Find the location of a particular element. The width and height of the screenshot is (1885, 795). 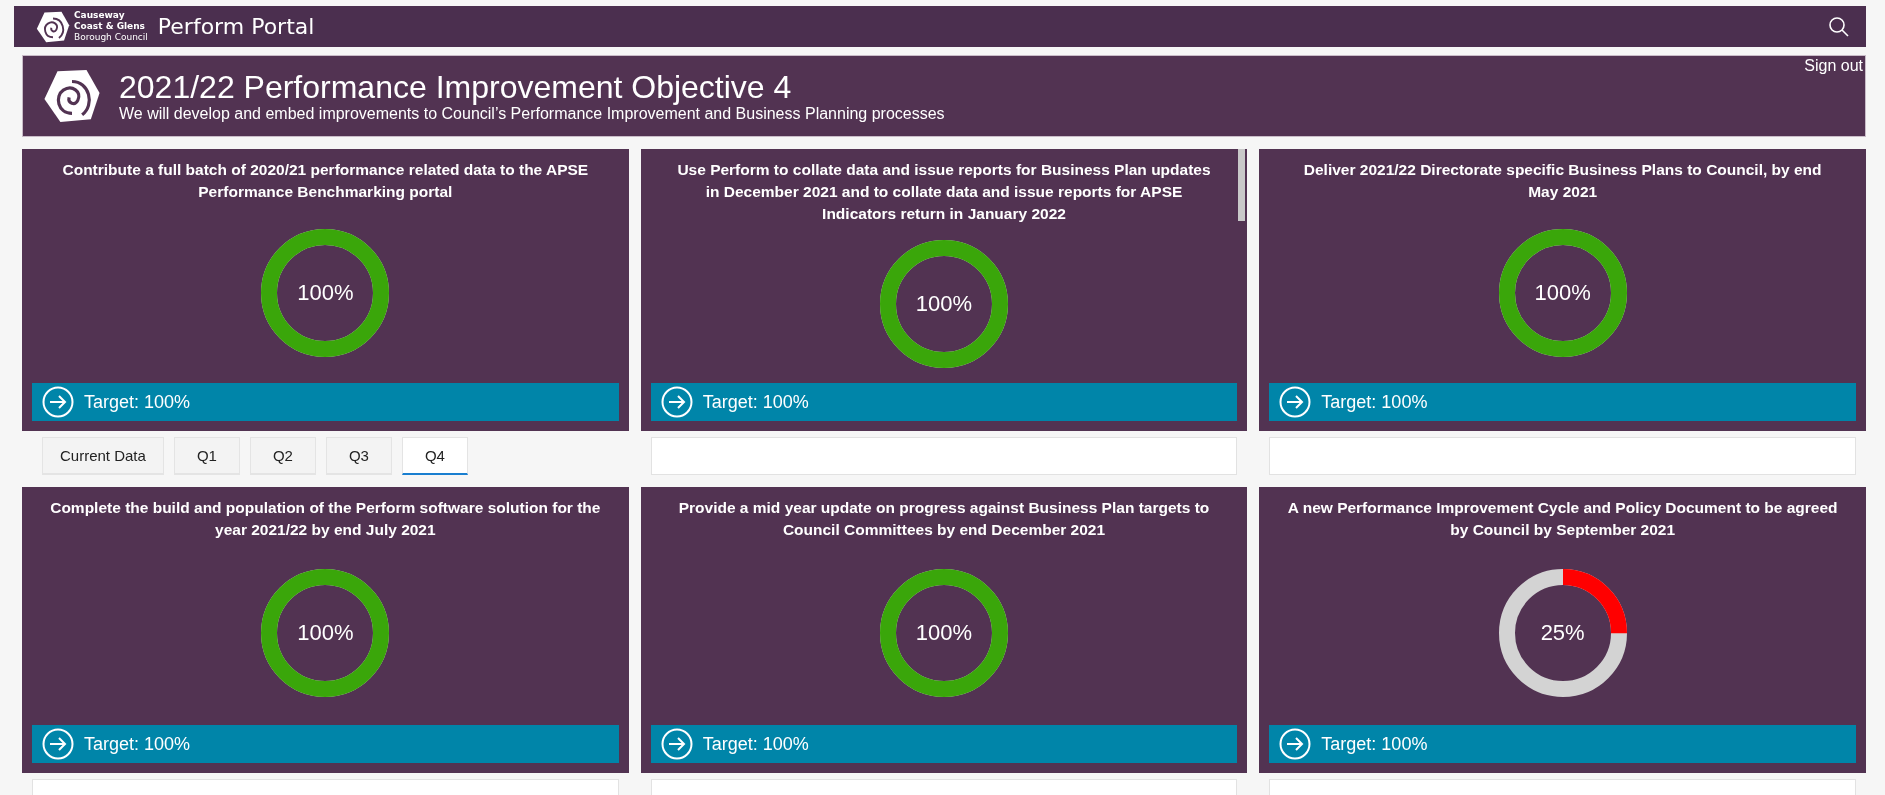

quarter-tab: Current Data is located at coordinates (103, 456).